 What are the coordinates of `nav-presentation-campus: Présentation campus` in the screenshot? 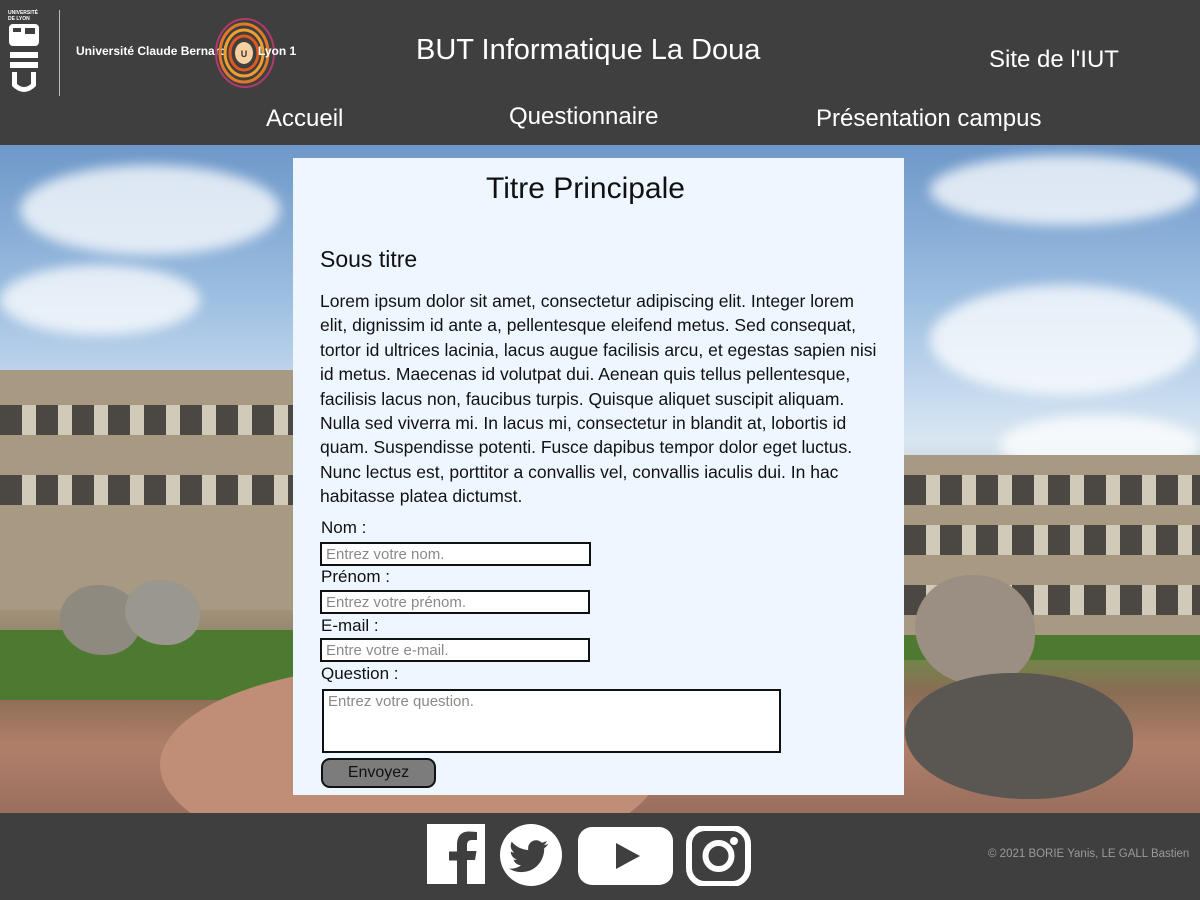 It's located at (928, 119).